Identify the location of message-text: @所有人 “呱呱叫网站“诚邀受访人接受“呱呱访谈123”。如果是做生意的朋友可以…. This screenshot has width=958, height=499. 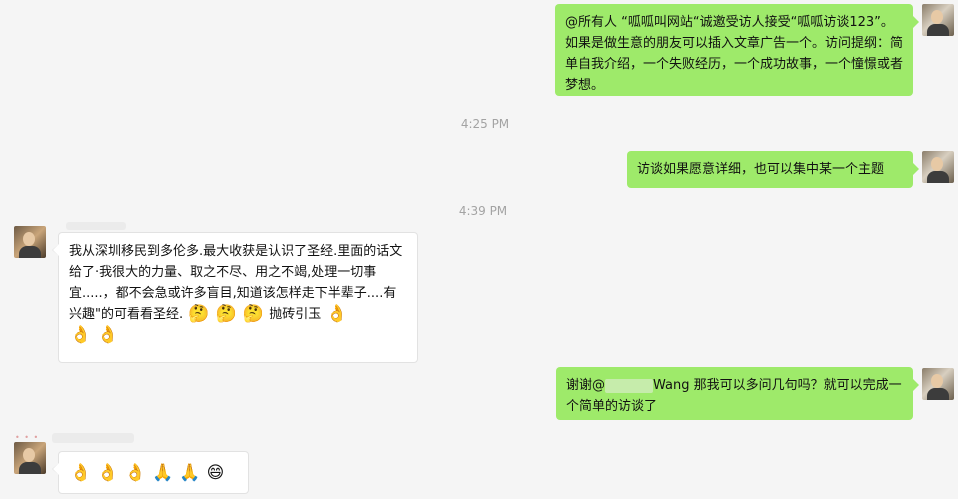
(734, 54).